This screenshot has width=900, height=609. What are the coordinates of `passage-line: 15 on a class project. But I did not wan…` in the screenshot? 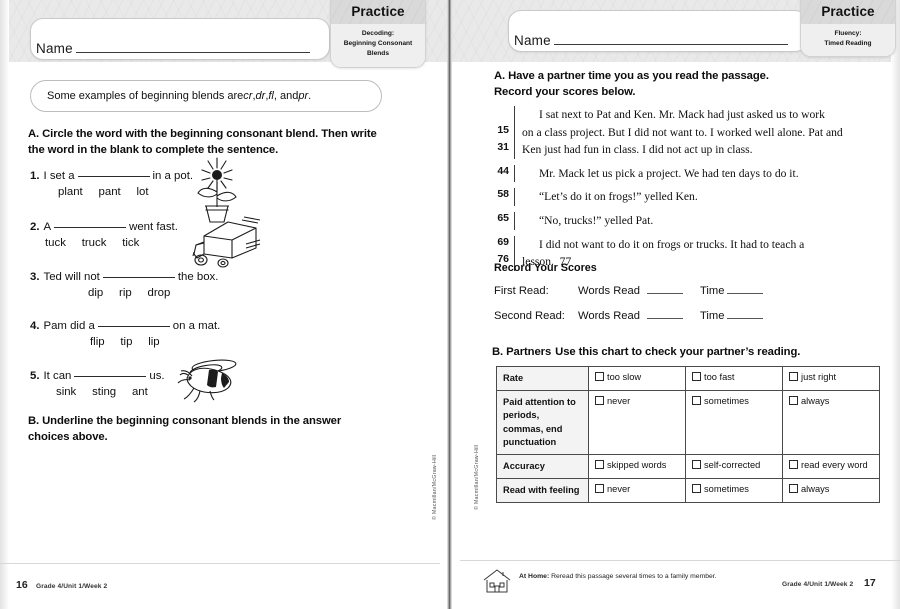 It's located at (667, 132).